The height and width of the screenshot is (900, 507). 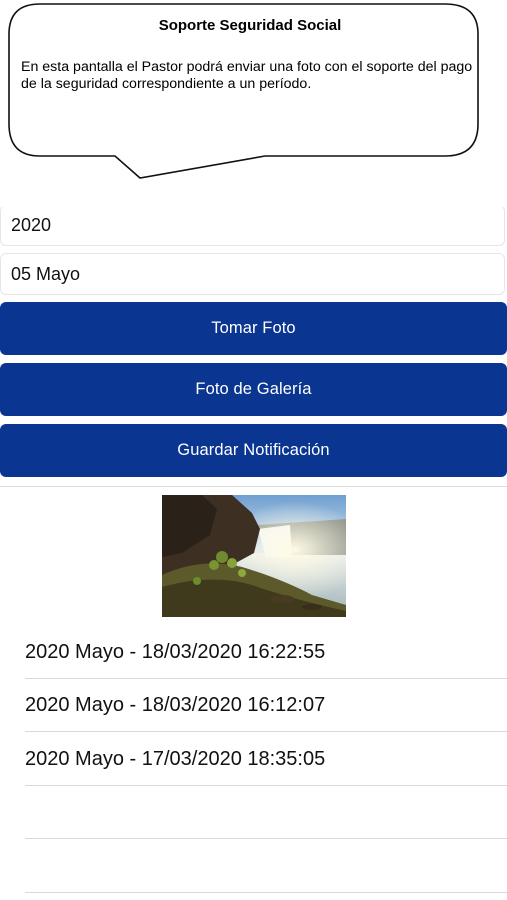 I want to click on waterfall-landscape-photo-icon, so click(x=254, y=556).